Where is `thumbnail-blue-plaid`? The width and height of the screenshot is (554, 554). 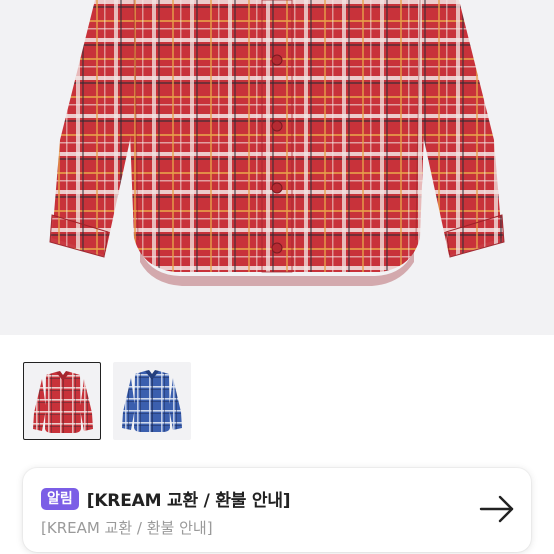 thumbnail-blue-plaid is located at coordinates (152, 401).